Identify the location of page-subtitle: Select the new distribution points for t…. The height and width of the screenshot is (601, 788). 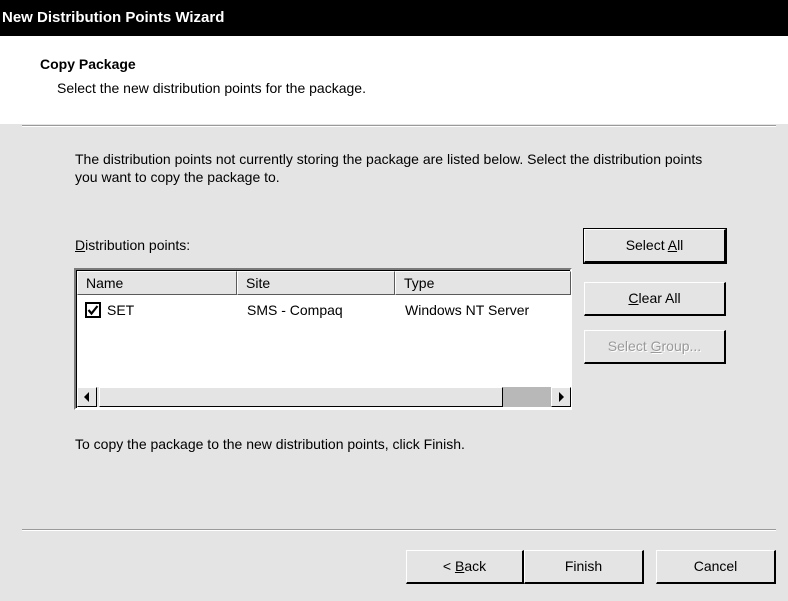
(211, 88).